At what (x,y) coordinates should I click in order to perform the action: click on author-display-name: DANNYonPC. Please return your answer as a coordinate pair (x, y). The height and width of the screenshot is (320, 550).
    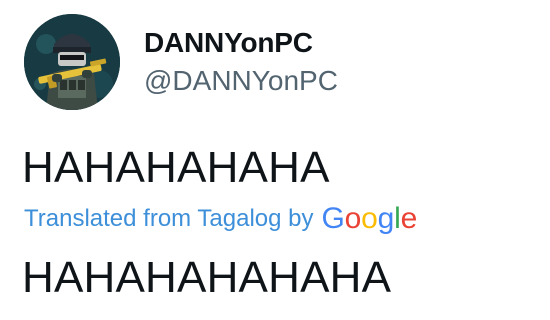
    Looking at the image, I should click on (241, 43).